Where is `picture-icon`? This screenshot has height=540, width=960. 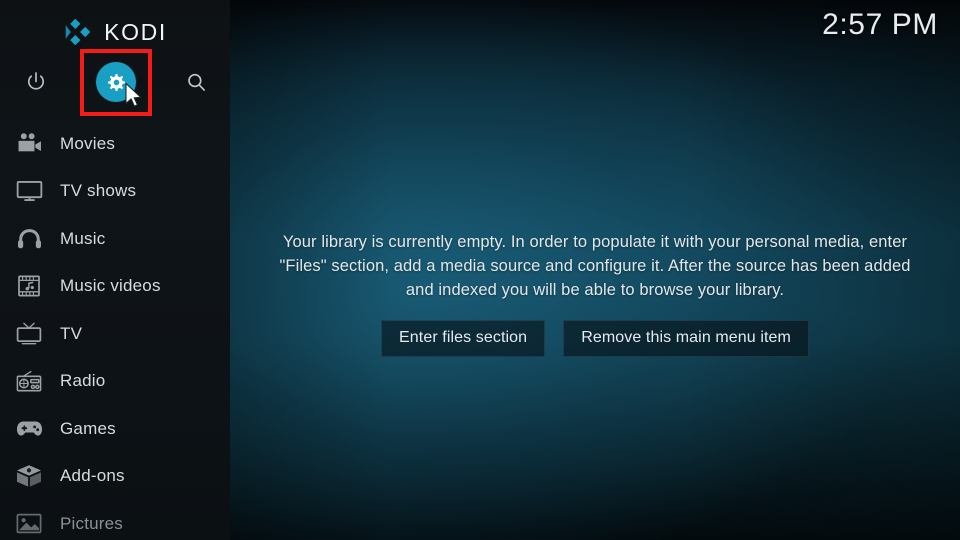 picture-icon is located at coordinates (29, 524).